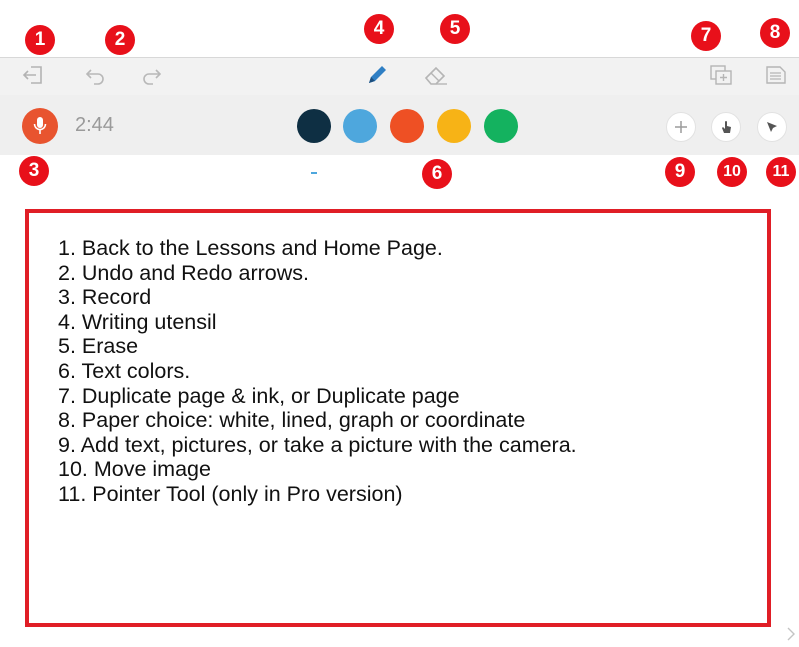 This screenshot has width=799, height=647. Describe the element at coordinates (33, 75) in the screenshot. I see `exit-arrow-icon` at that location.